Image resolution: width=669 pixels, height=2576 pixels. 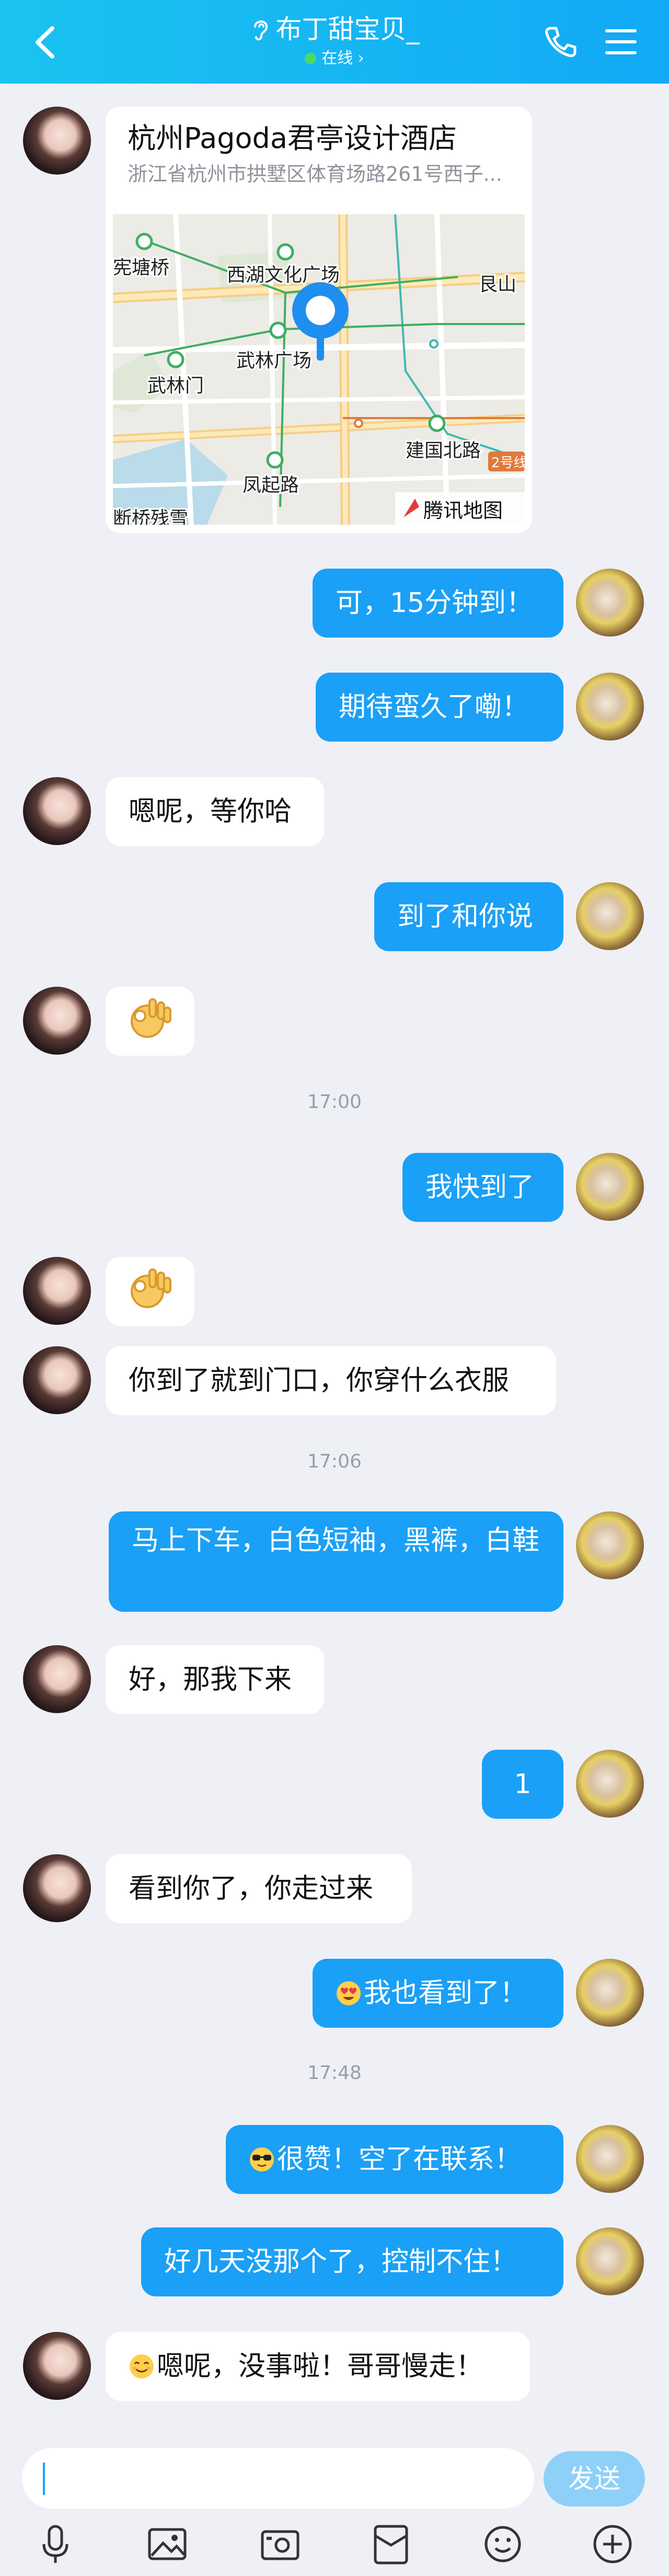 I want to click on message-bubble: 看到你了，你走过来, so click(x=259, y=1889).